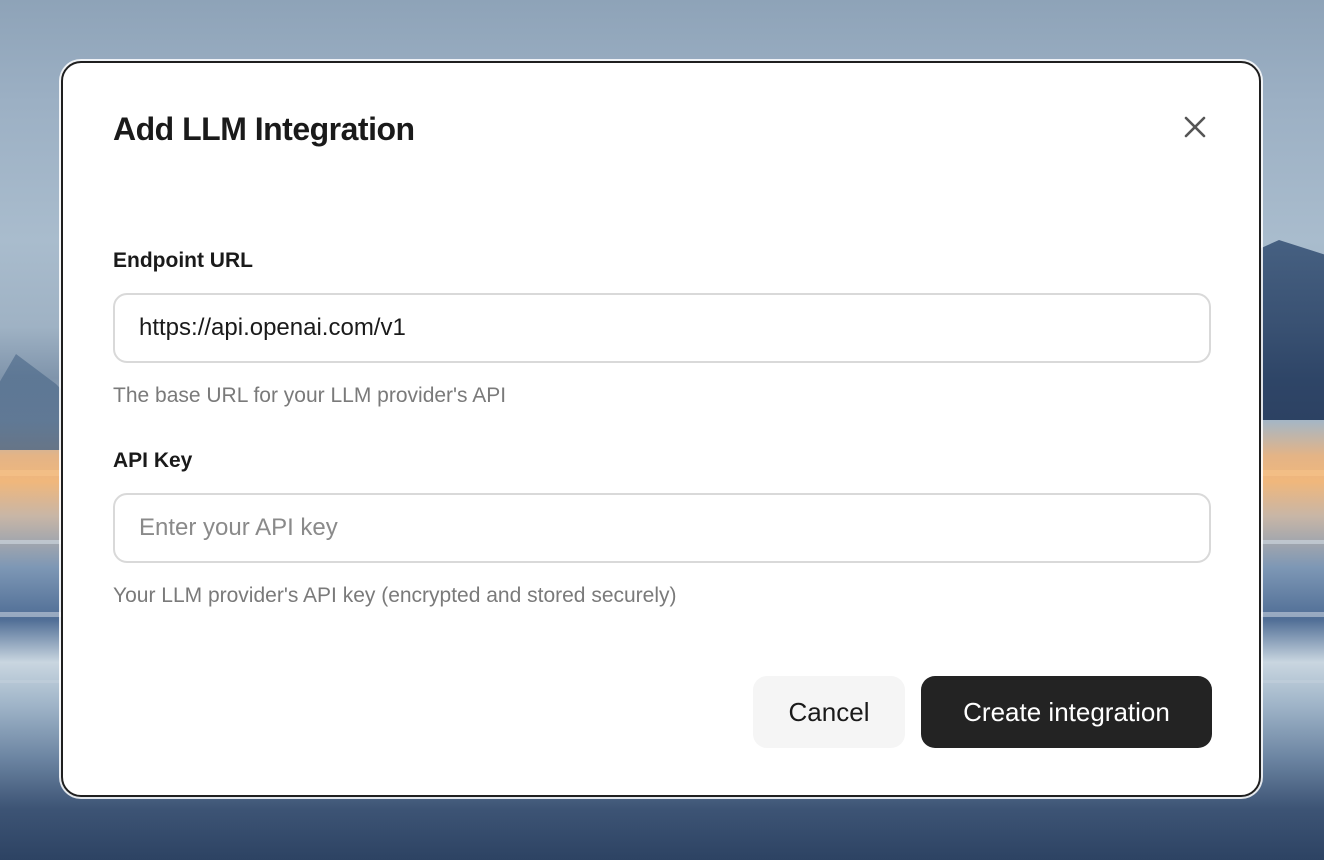  I want to click on dialog-title: Add LLM Integration, so click(264, 129).